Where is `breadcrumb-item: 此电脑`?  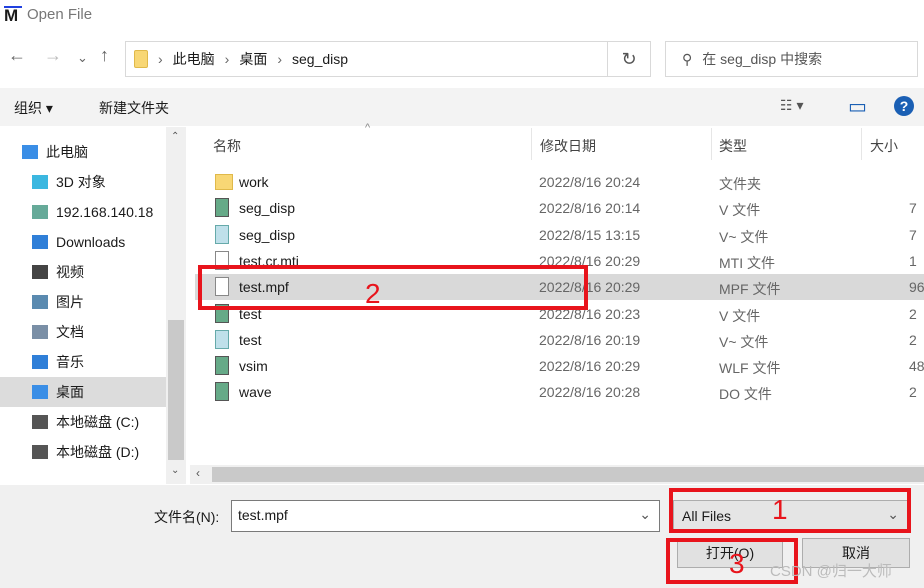 breadcrumb-item: 此电脑 is located at coordinates (194, 59).